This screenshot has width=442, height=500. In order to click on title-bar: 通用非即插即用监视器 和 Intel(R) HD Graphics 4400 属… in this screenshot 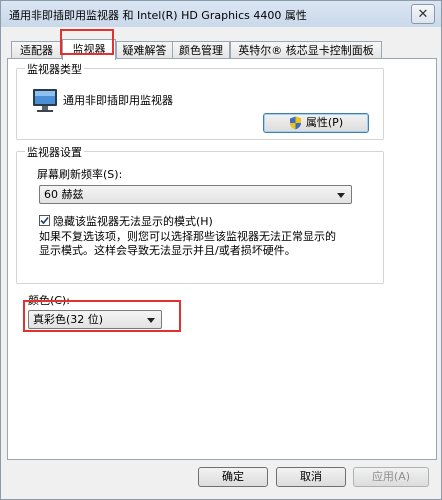, I will do `click(221, 14)`.